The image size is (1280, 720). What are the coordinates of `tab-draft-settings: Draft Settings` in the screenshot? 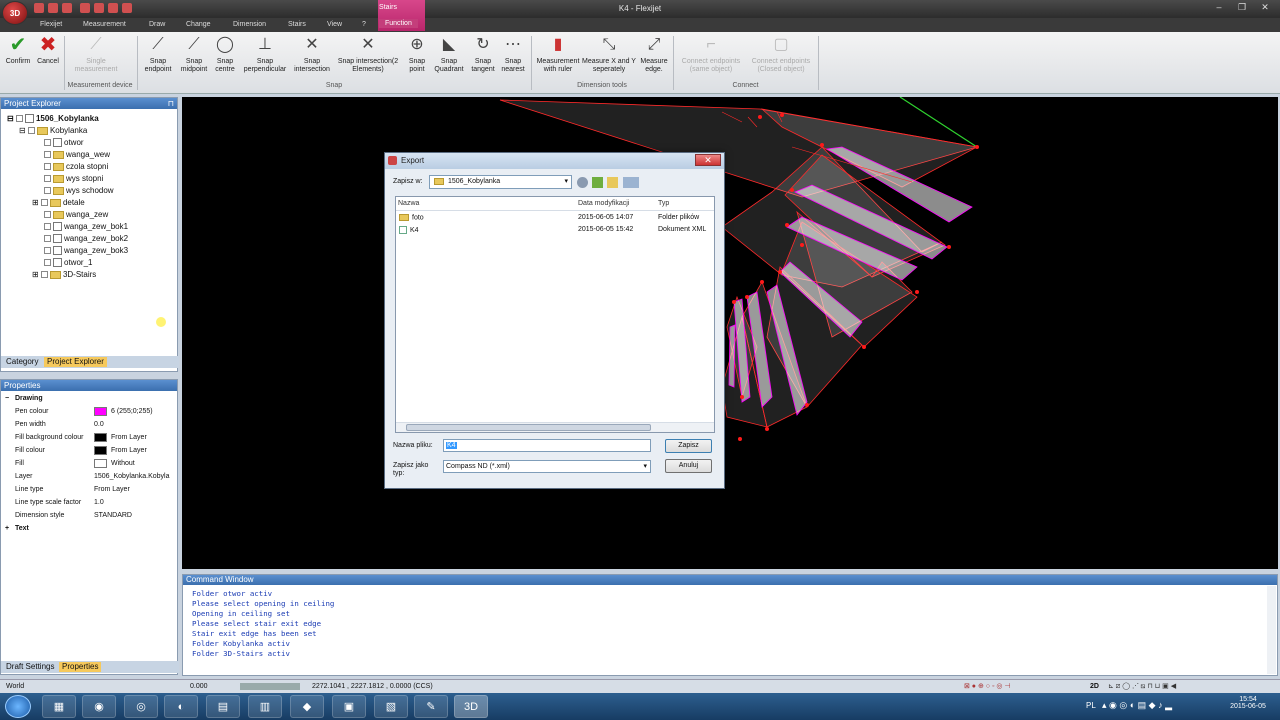 It's located at (30, 667).